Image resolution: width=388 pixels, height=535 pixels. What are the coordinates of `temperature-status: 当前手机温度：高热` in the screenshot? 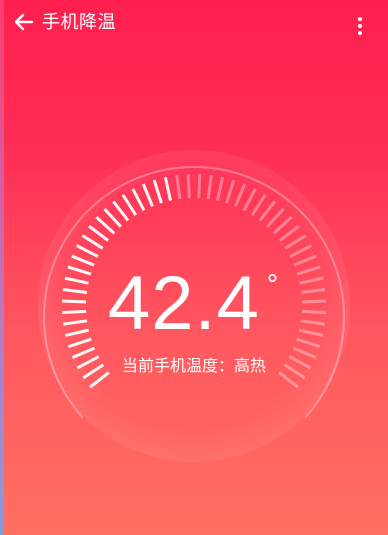 It's located at (194, 366).